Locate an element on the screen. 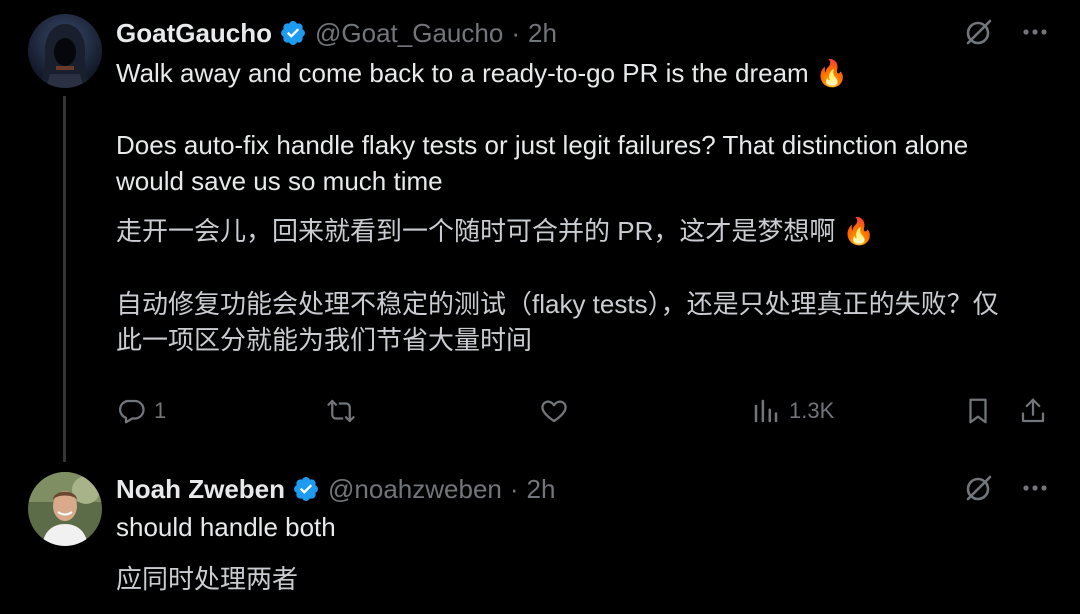 Image resolution: width=1080 pixels, height=614 pixels. share-icon is located at coordinates (1033, 410).